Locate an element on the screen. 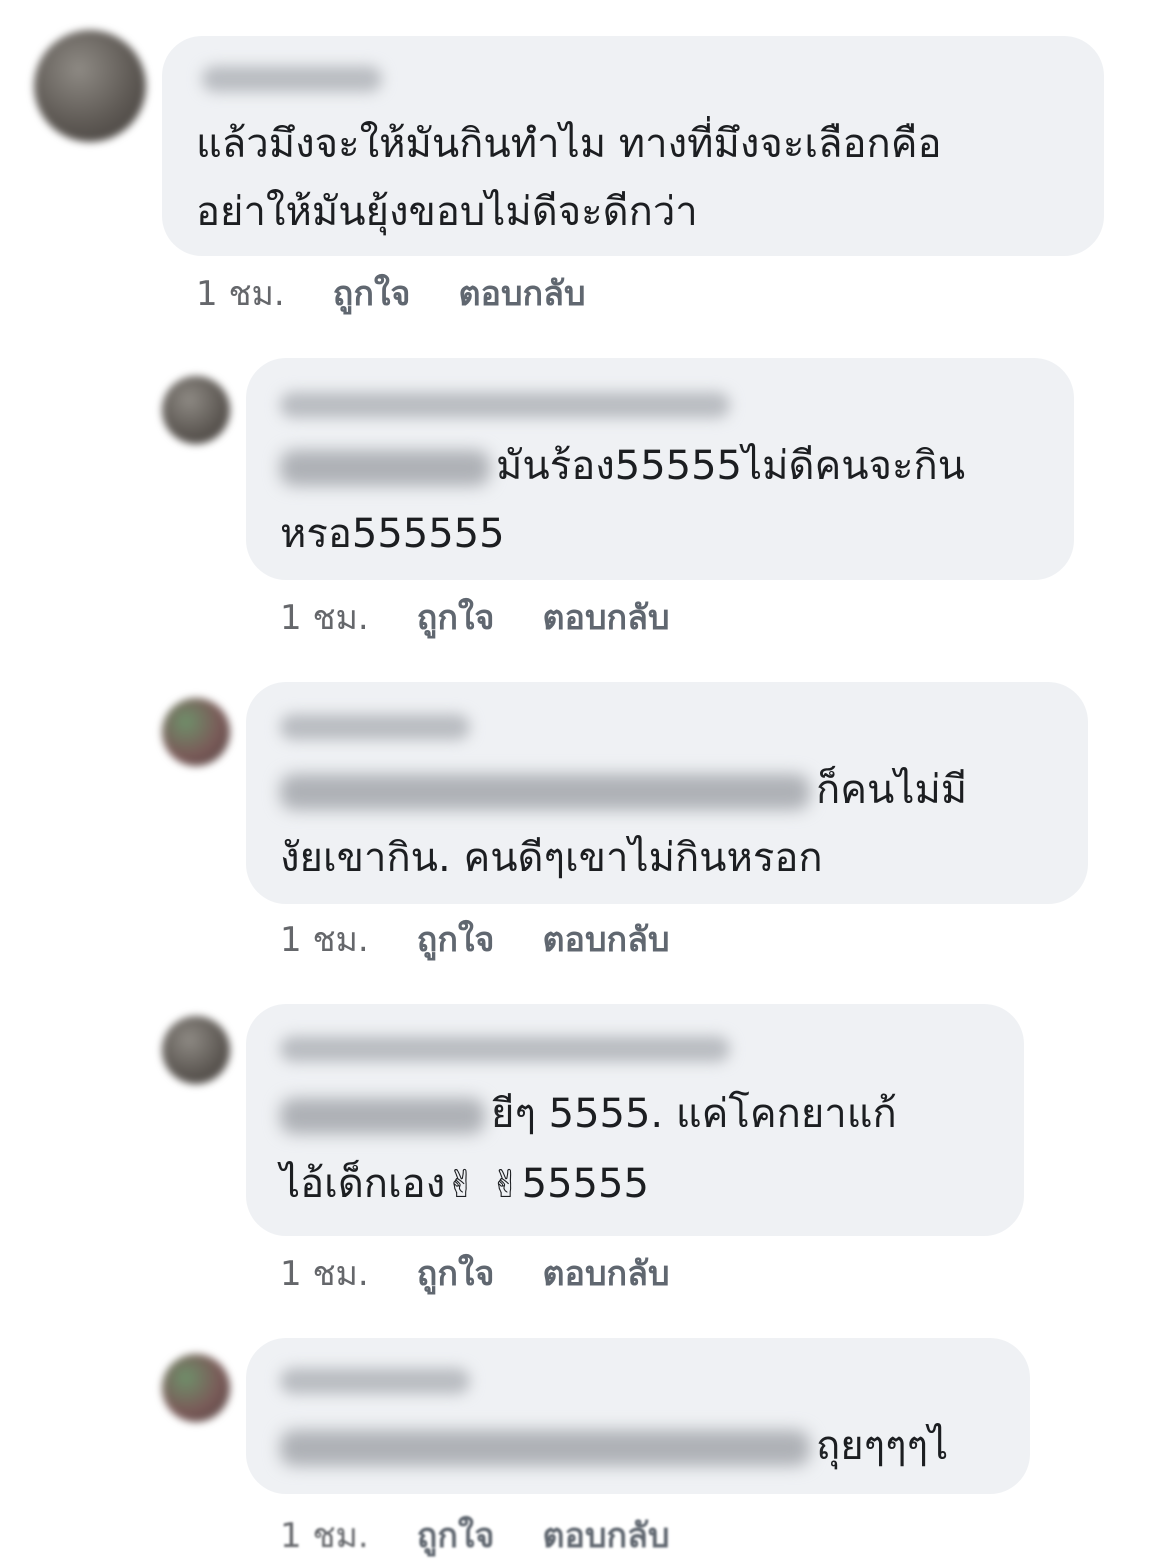 The width and height of the screenshot is (1152, 1562). comment-text: ก็คนไม่มี is located at coordinates (892, 790).